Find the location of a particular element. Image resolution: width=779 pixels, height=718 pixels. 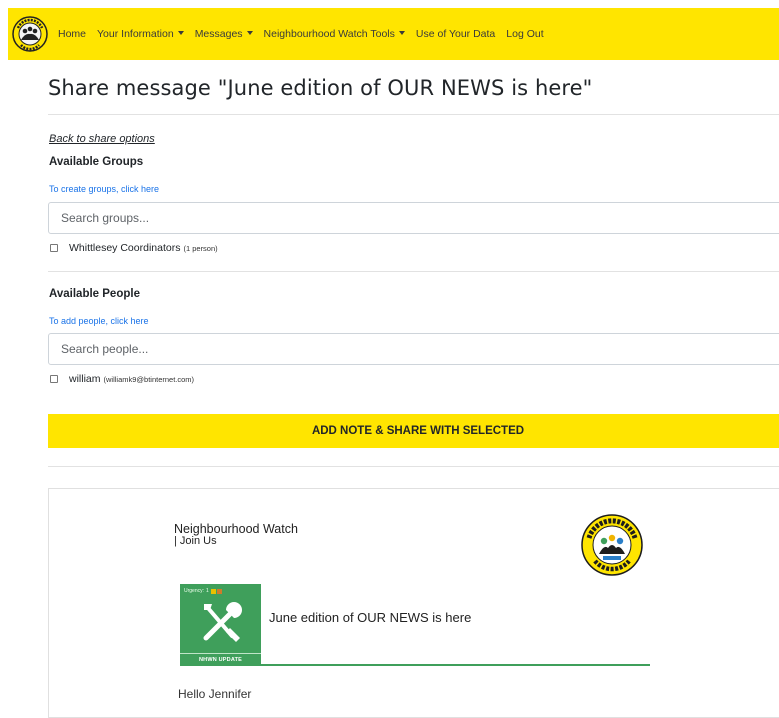

person-email: (williamk9@btinternet.com) is located at coordinates (149, 379).